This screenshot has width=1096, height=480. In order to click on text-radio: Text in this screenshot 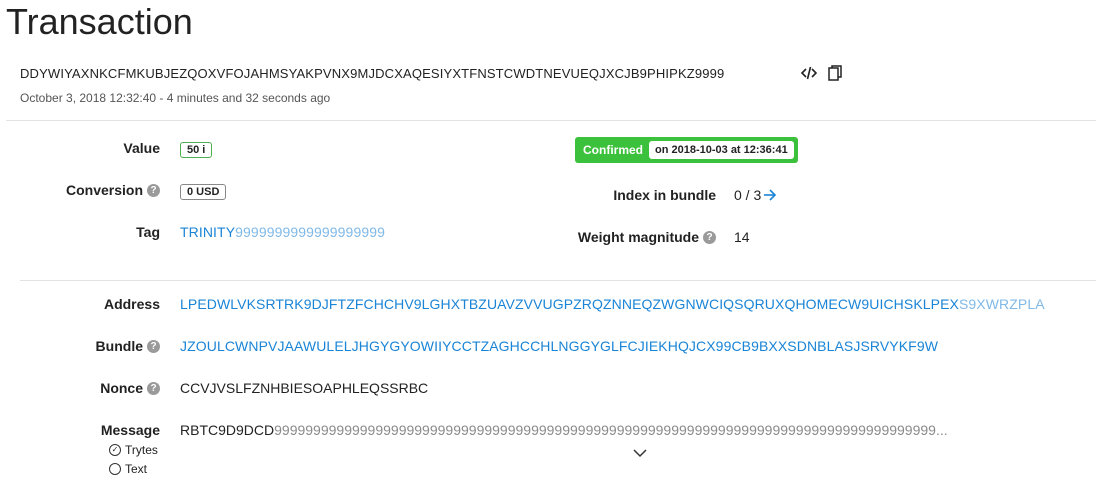, I will do `click(128, 469)`.